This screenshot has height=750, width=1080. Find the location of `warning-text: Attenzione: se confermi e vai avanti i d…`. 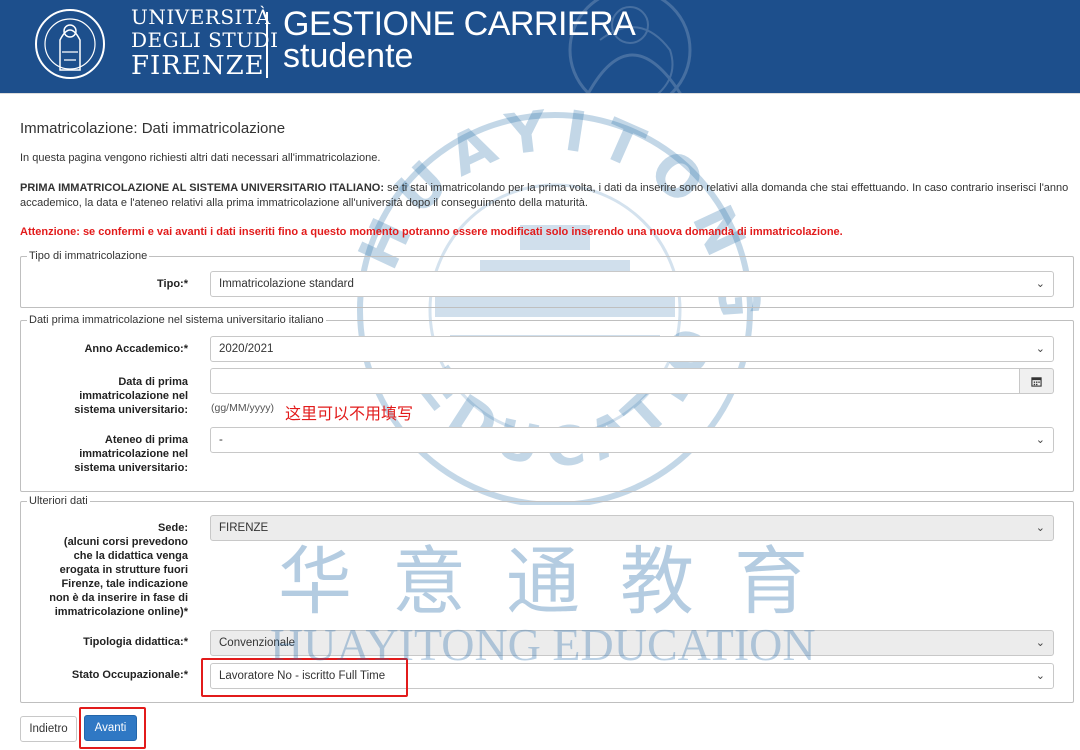

warning-text: Attenzione: se confermi e vai avanti i d… is located at coordinates (431, 232).